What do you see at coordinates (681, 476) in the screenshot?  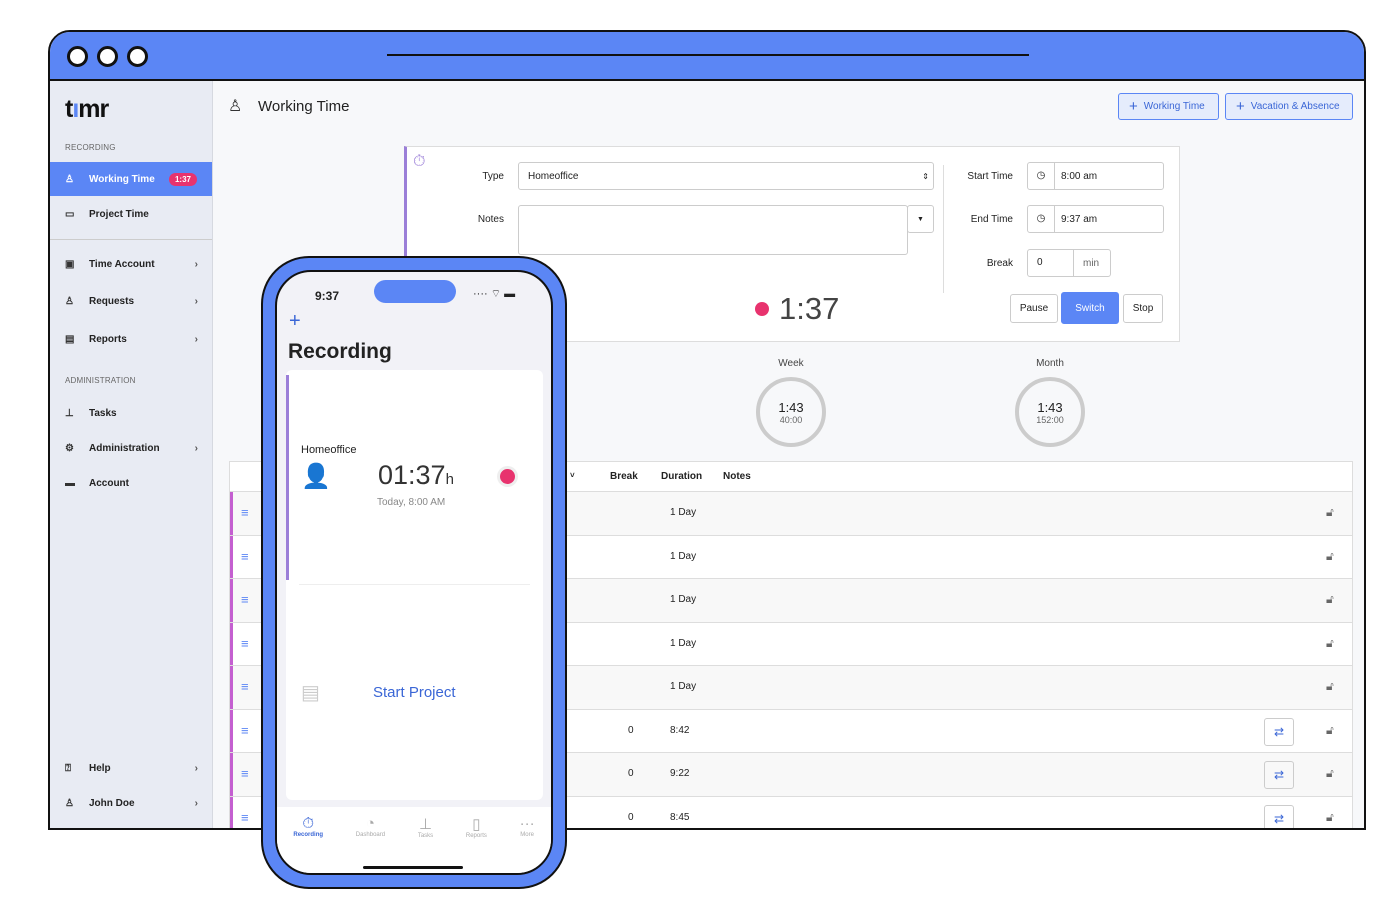 I see `column-header-duration: Duration` at bounding box center [681, 476].